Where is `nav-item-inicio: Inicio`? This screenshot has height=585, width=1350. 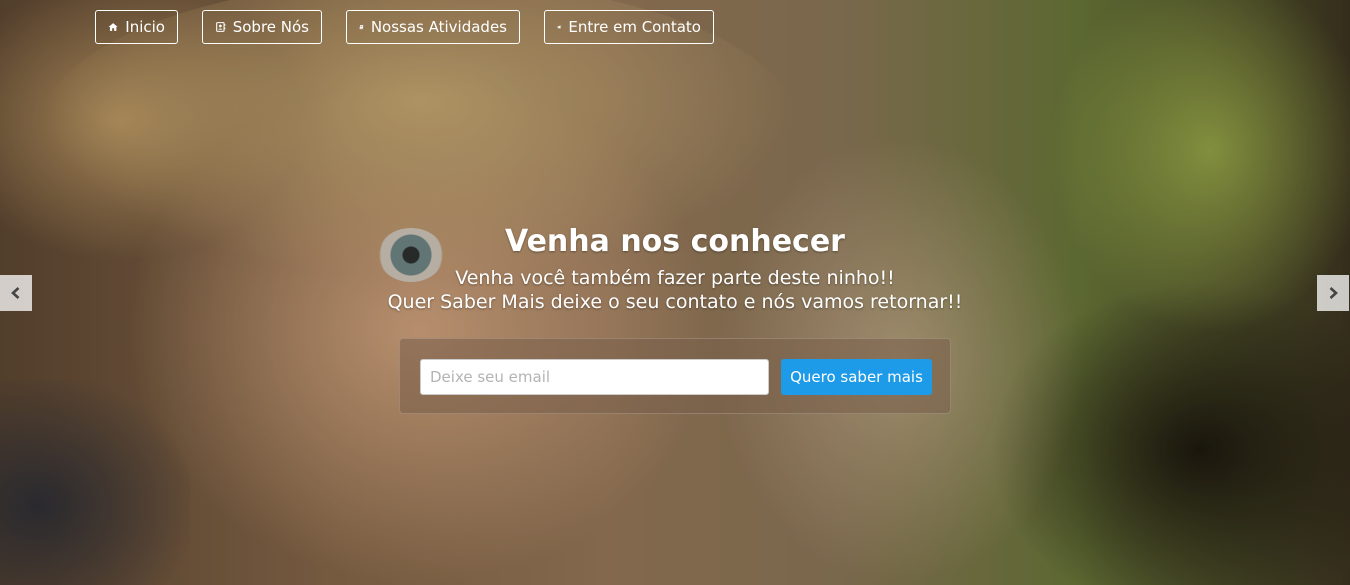
nav-item-inicio: Inicio is located at coordinates (136, 27).